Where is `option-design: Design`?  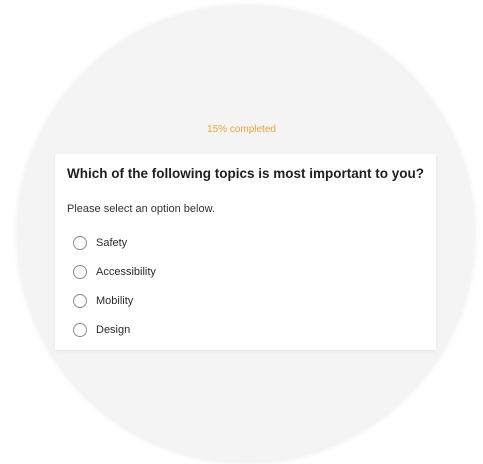 option-design: Design is located at coordinates (114, 329).